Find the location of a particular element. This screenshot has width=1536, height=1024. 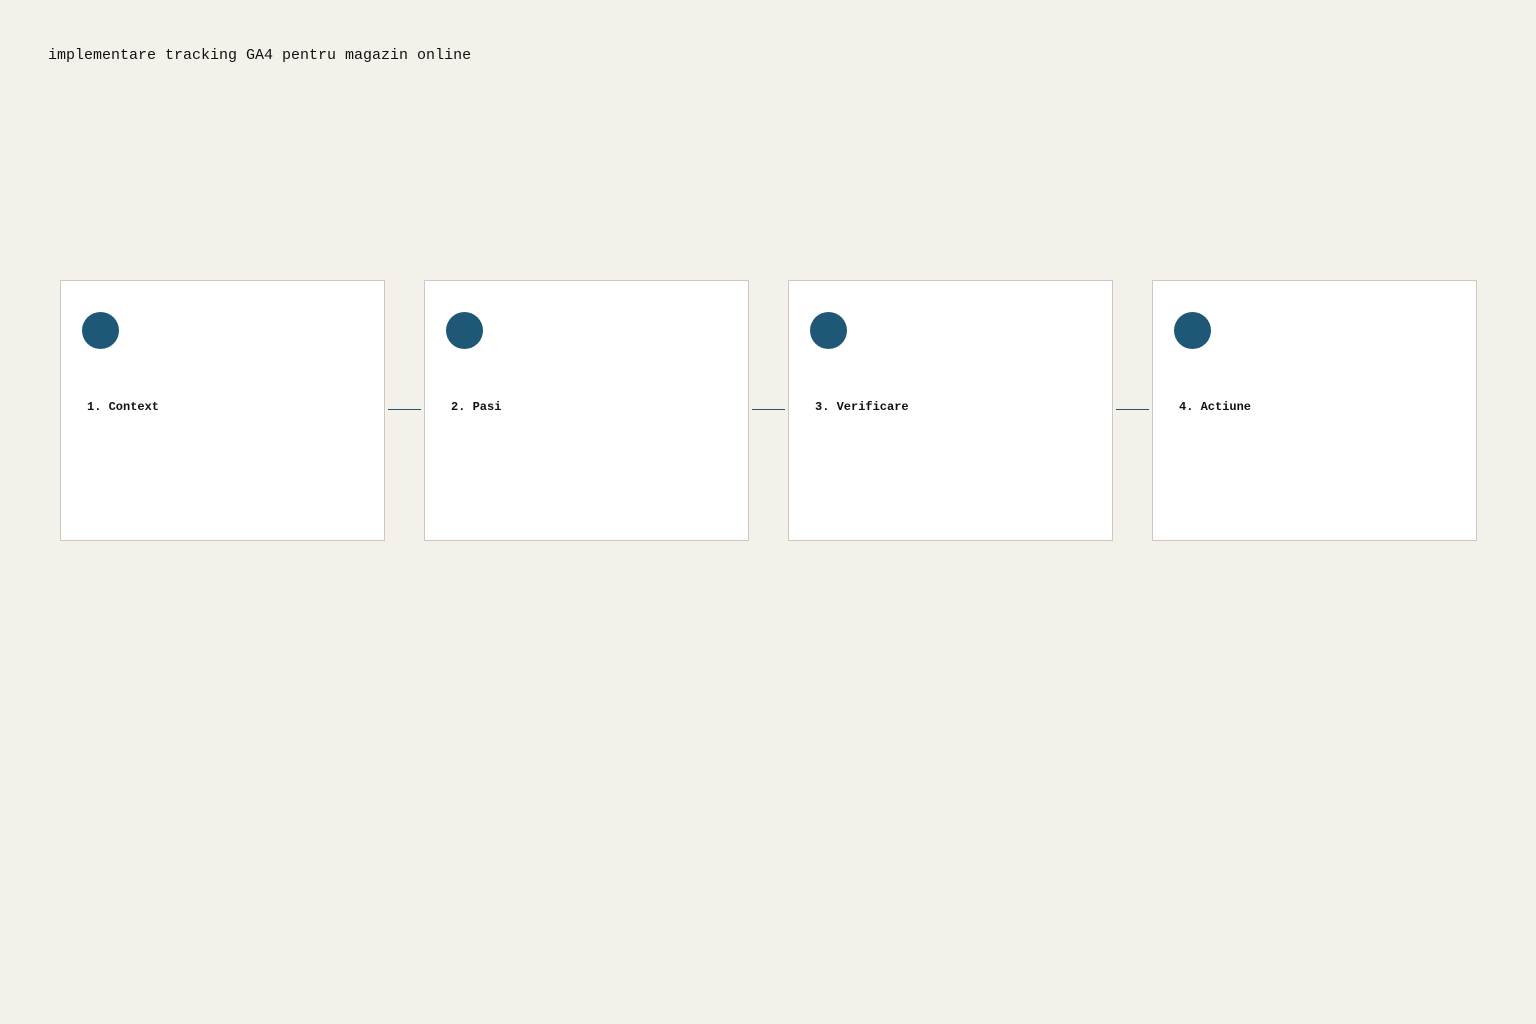

step-card-context: 1. Context is located at coordinates (222, 410).